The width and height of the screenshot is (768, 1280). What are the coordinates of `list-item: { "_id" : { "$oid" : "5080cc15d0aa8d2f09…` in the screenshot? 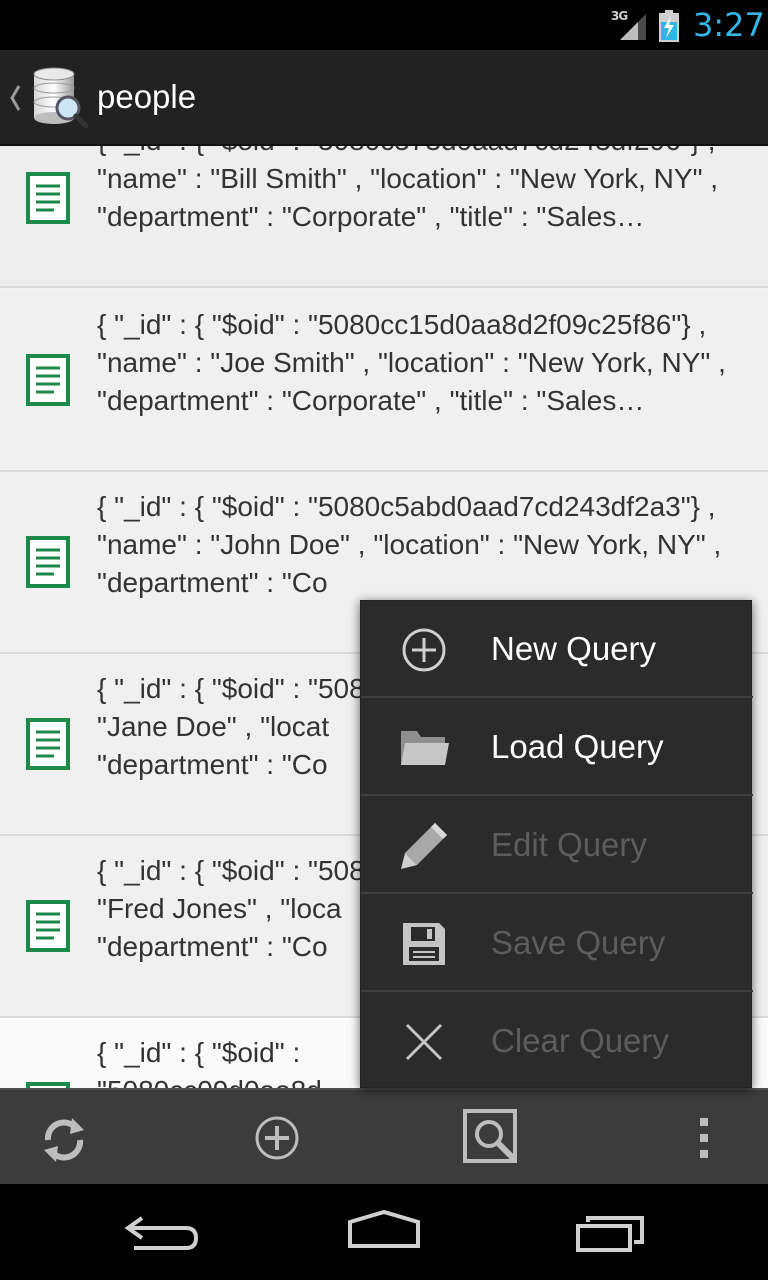 It's located at (384, 381).